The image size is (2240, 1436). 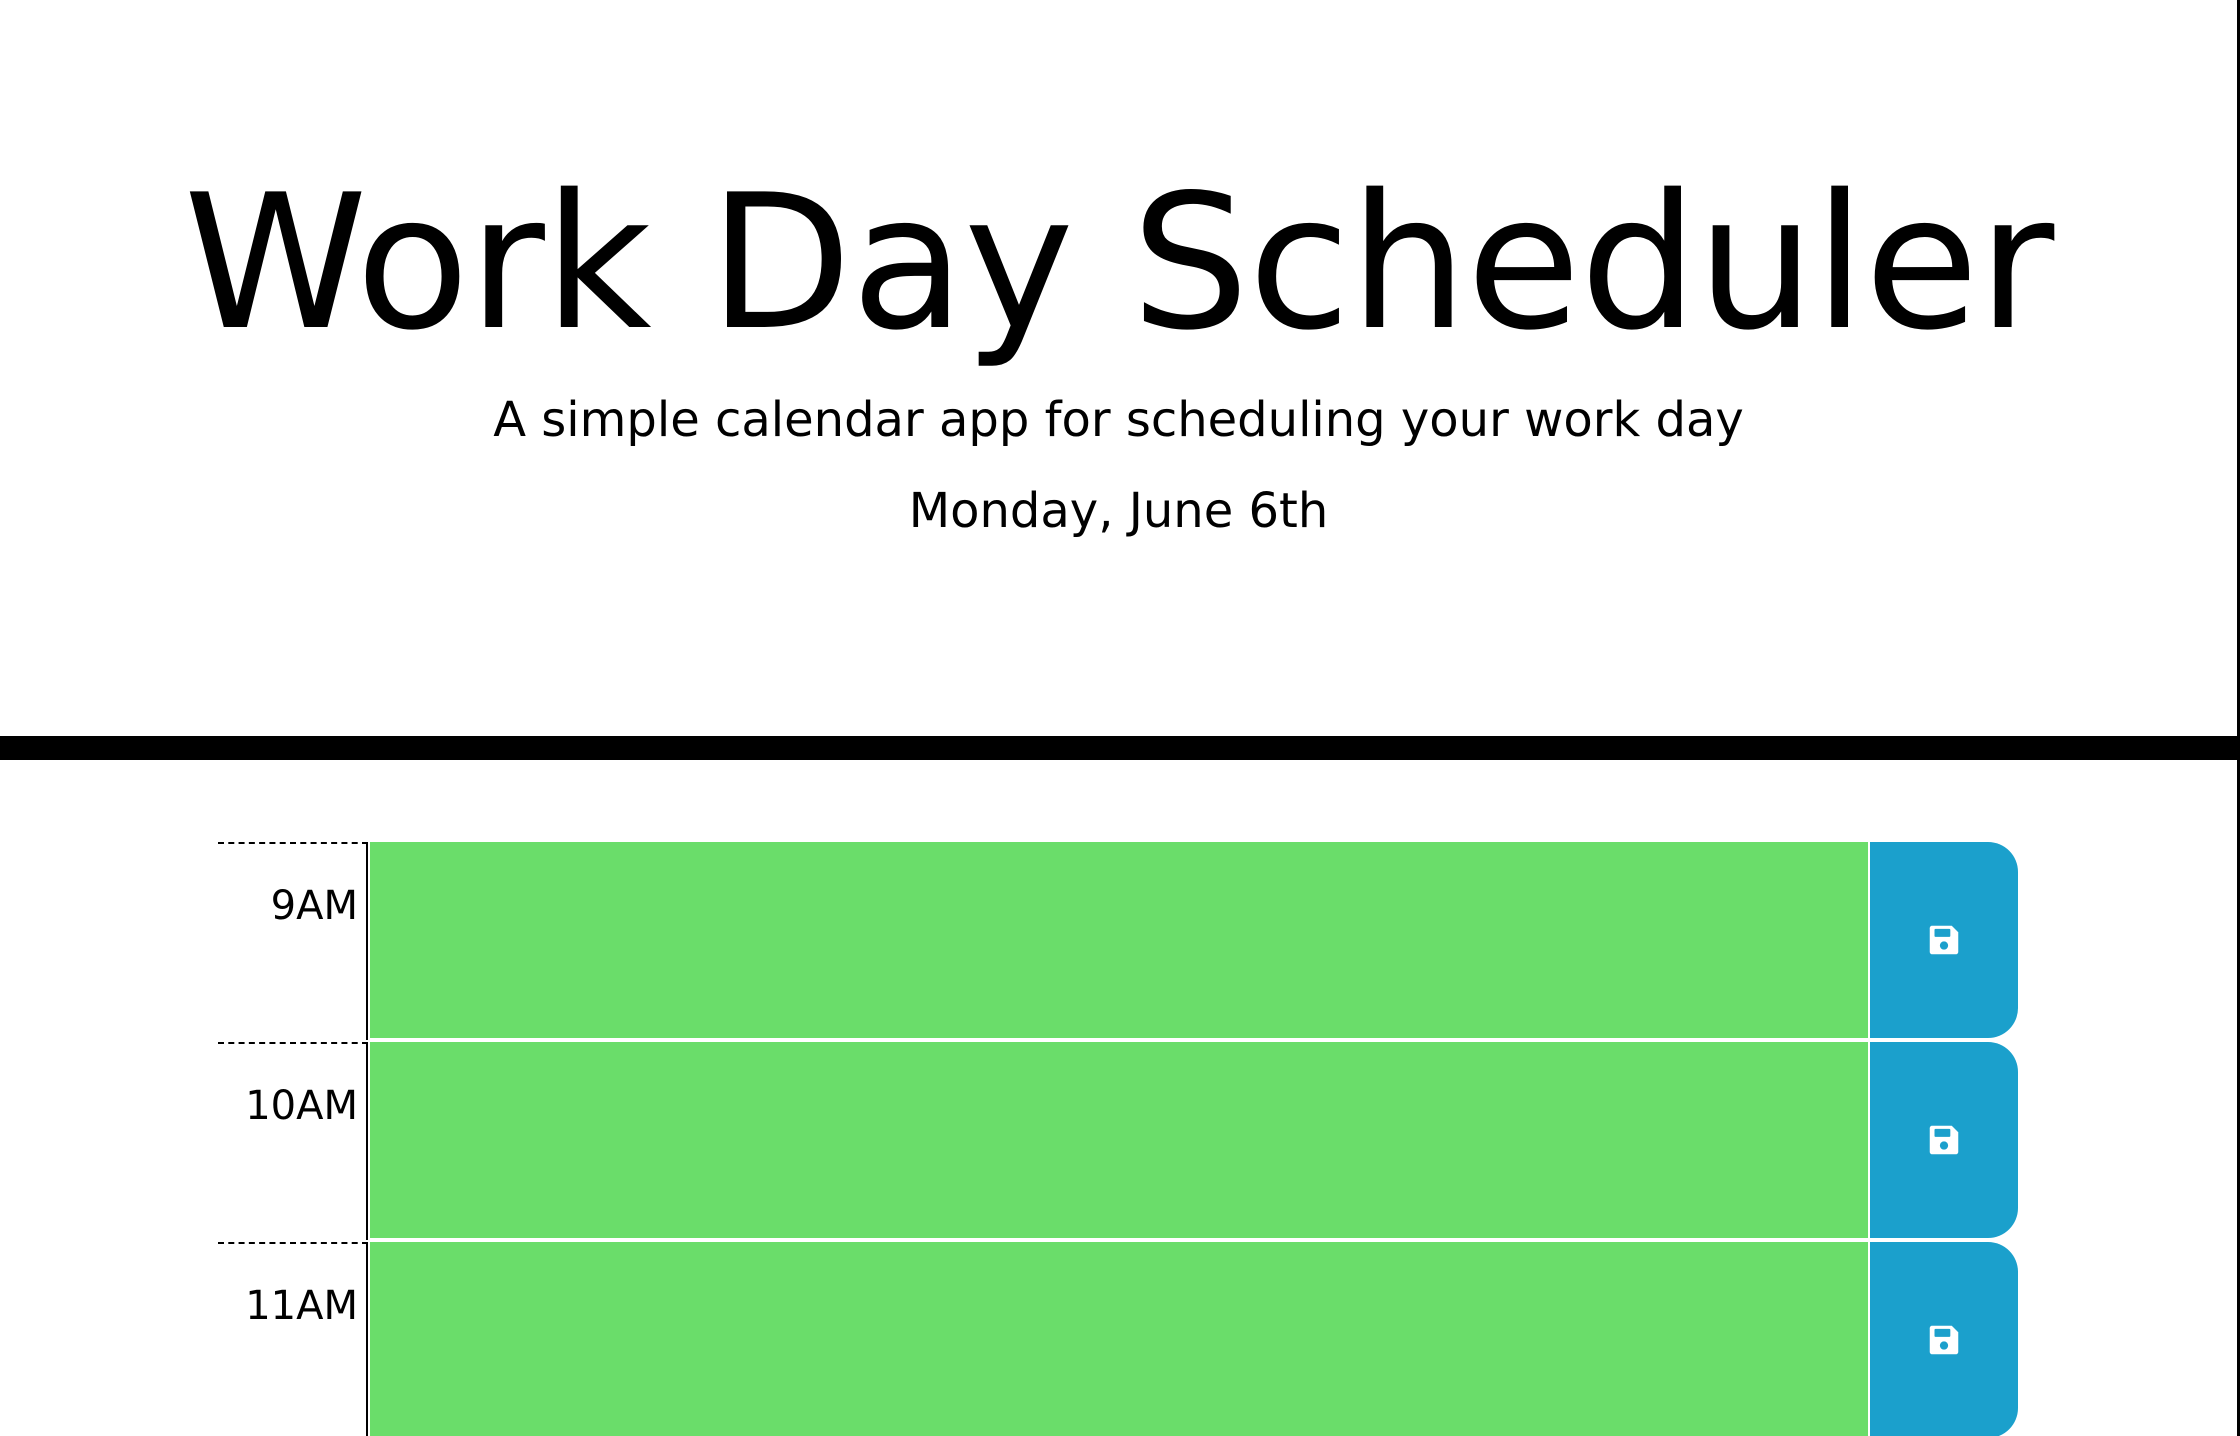 I want to click on hour-label-box: 10AM, so click(x=293, y=1141).